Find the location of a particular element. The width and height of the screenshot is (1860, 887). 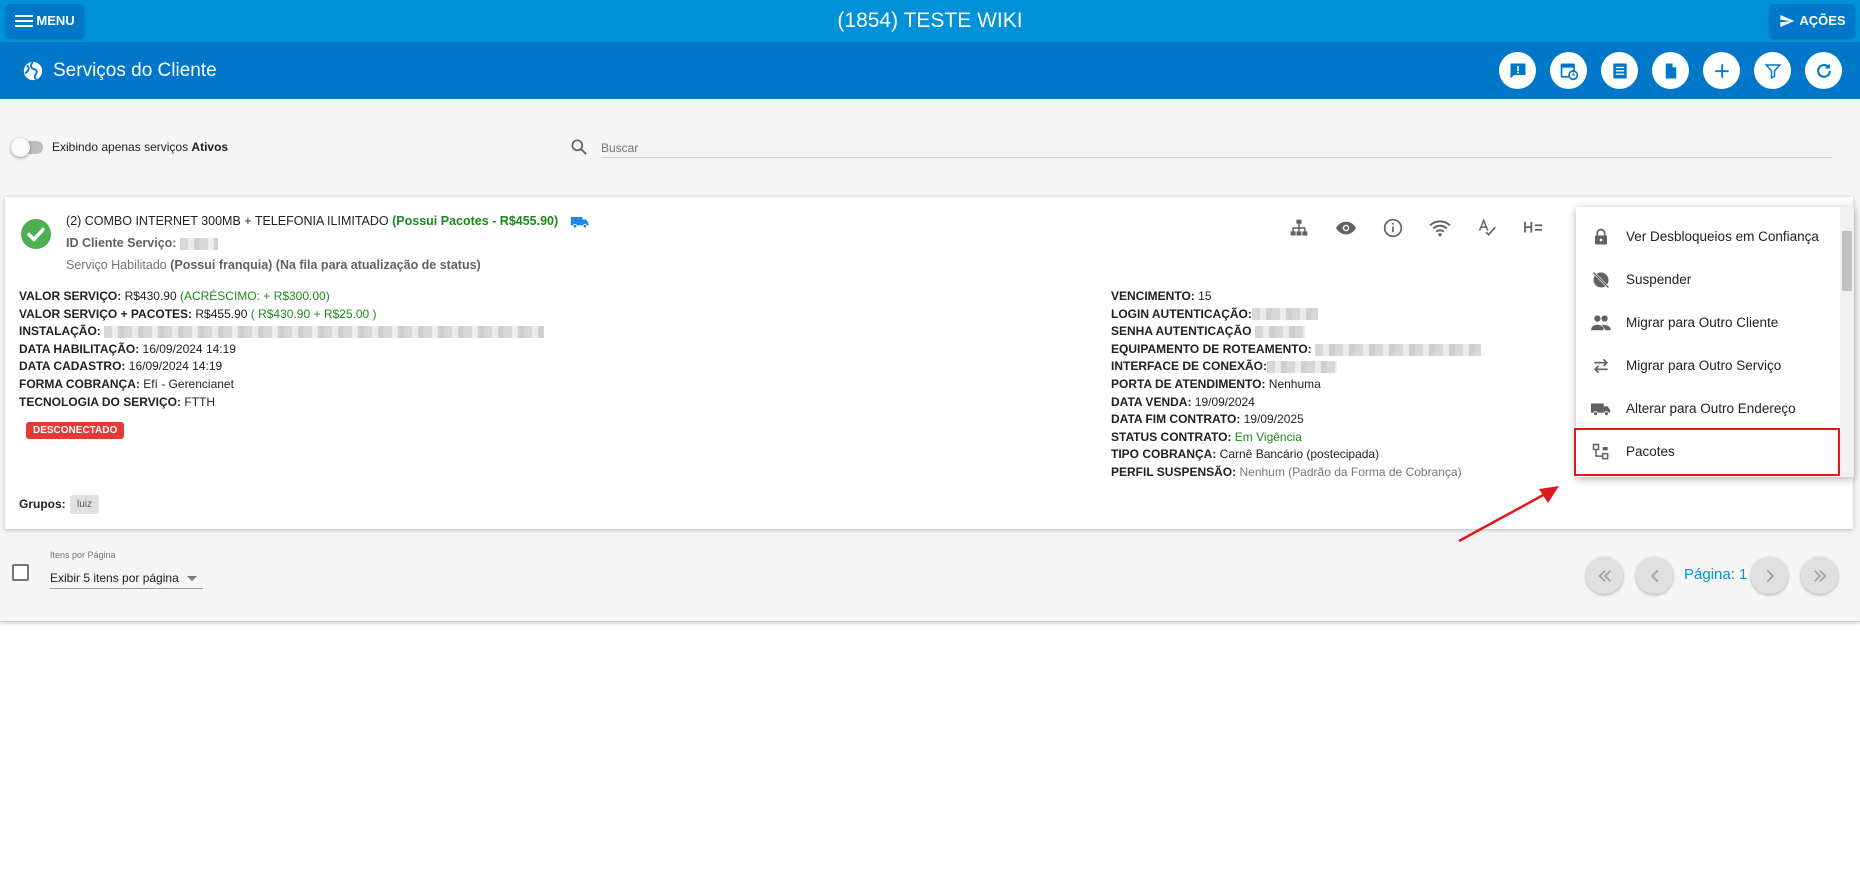

format-list-button is located at coordinates (1534, 228).